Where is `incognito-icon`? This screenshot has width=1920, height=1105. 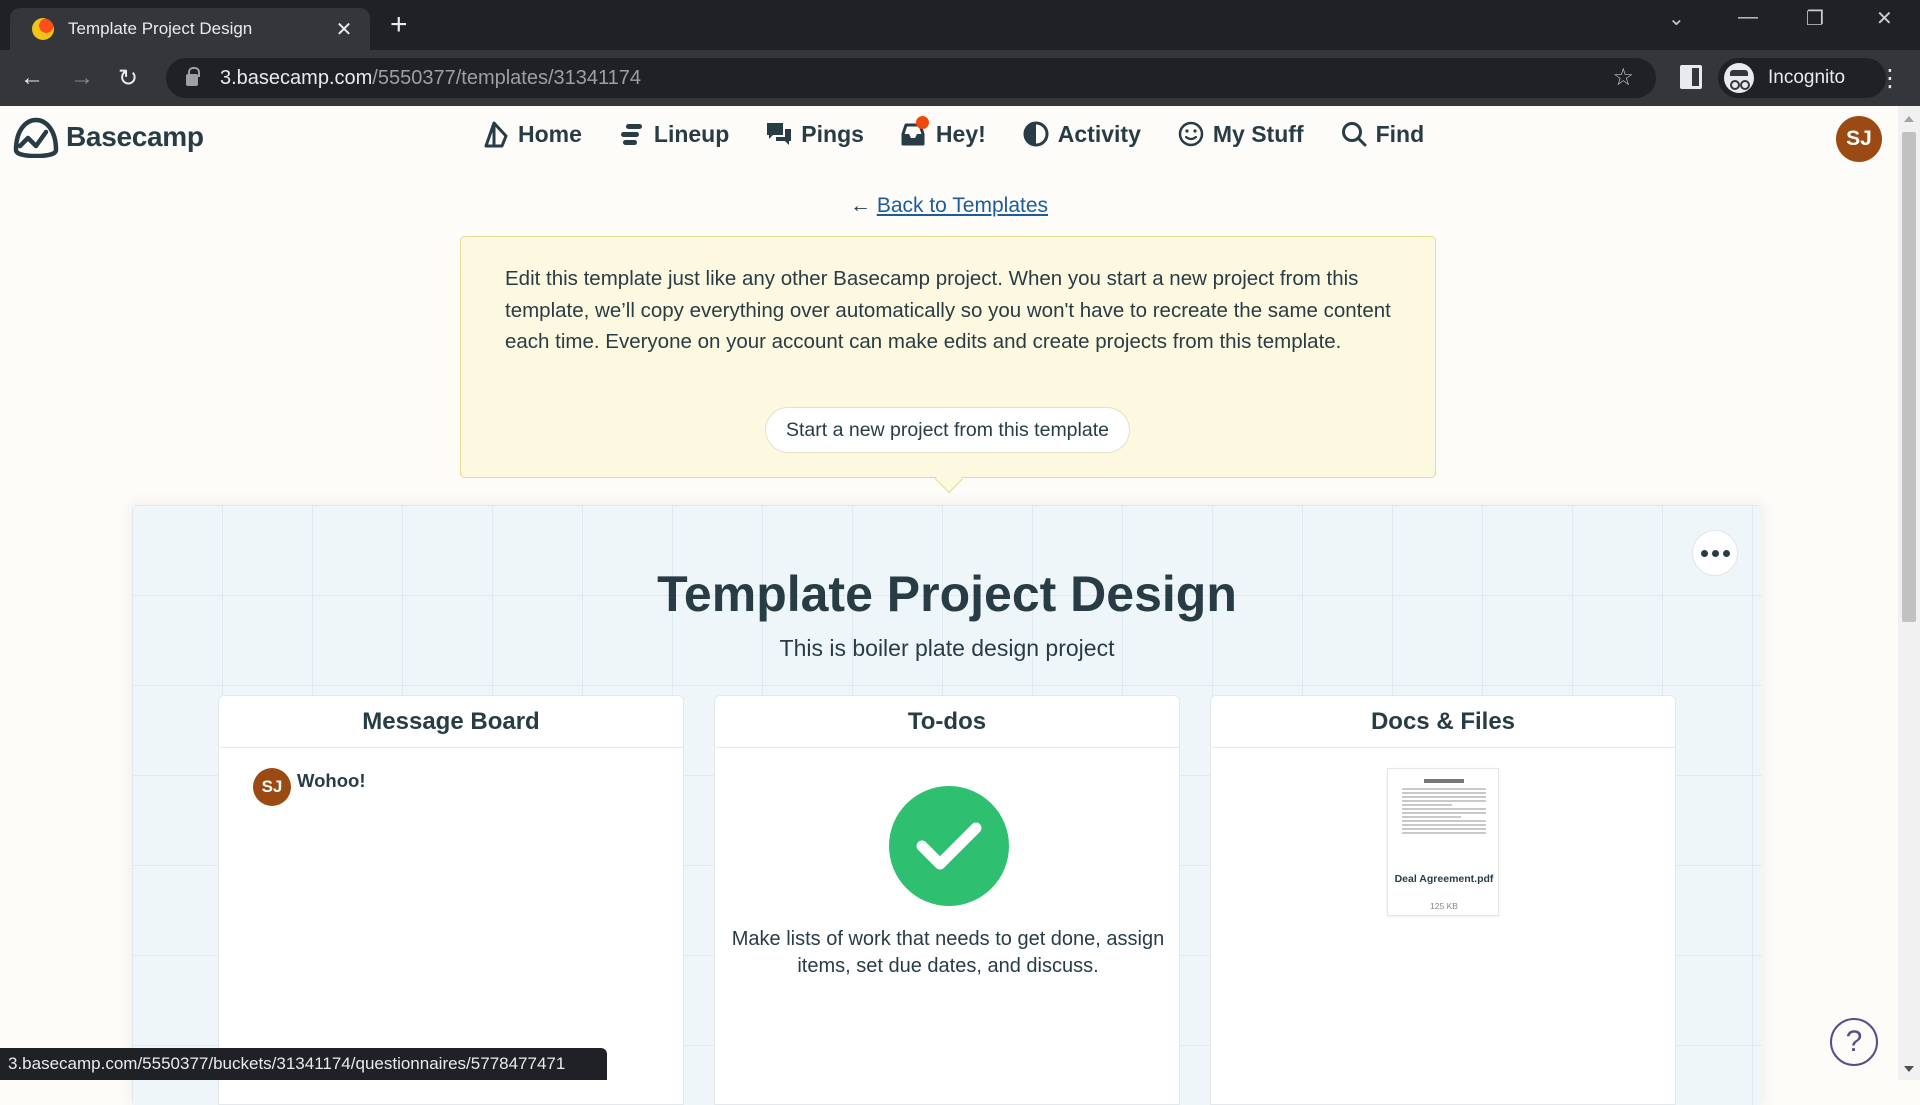 incognito-icon is located at coordinates (1739, 78).